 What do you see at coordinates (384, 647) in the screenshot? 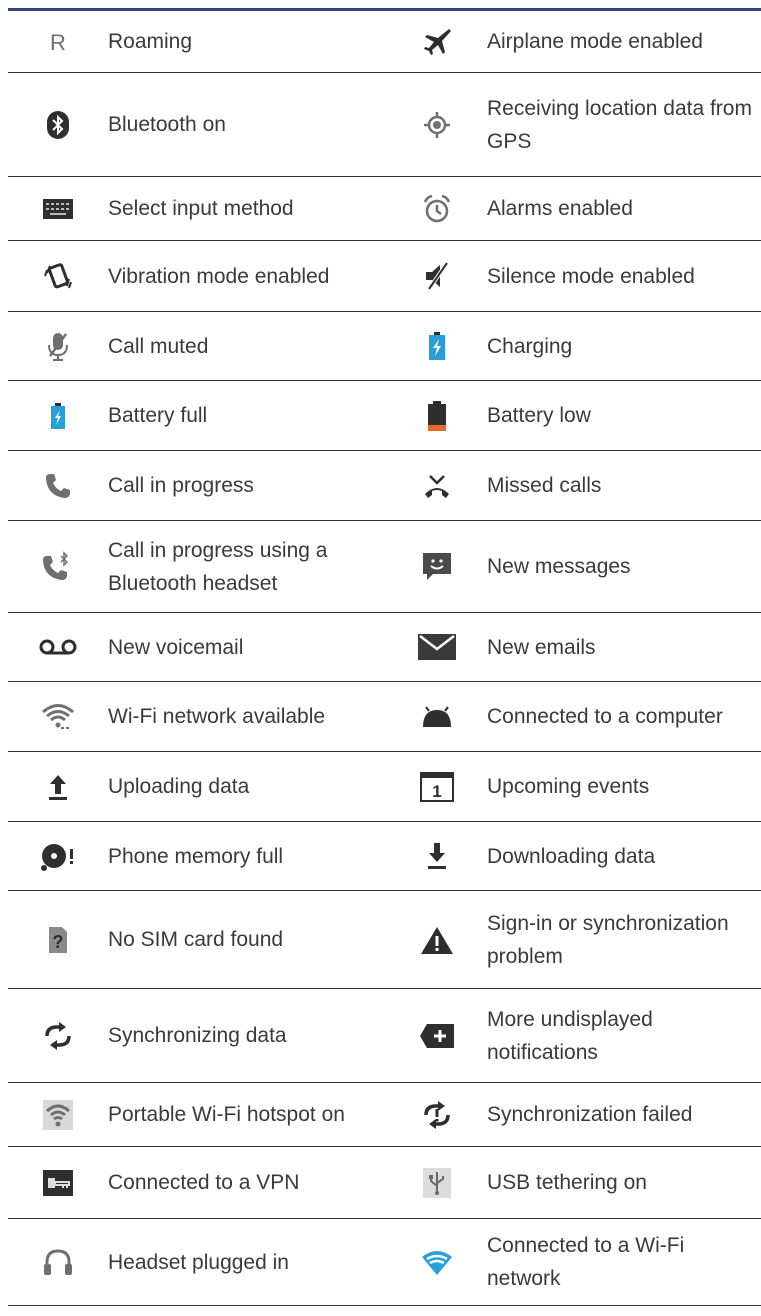
I see `table-row: New voicemail New emails` at bounding box center [384, 647].